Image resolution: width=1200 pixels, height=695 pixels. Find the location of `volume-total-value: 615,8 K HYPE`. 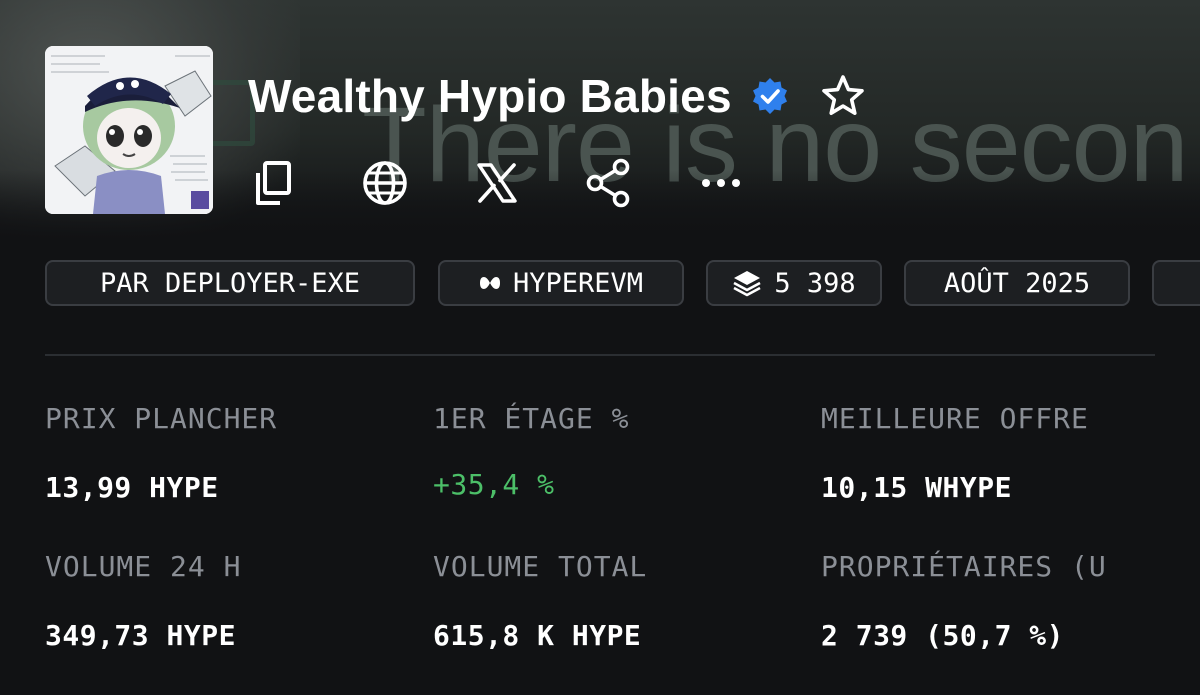

volume-total-value: 615,8 K HYPE is located at coordinates (537, 635).